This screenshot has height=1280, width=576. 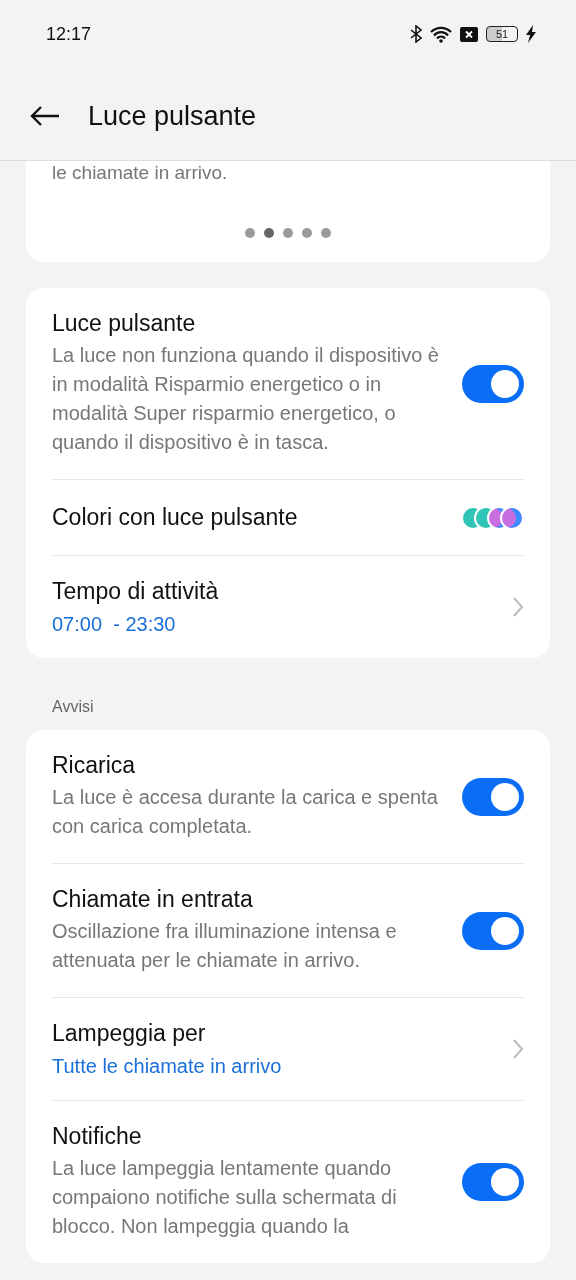 I want to click on bluetooth-icon, so click(x=416, y=34).